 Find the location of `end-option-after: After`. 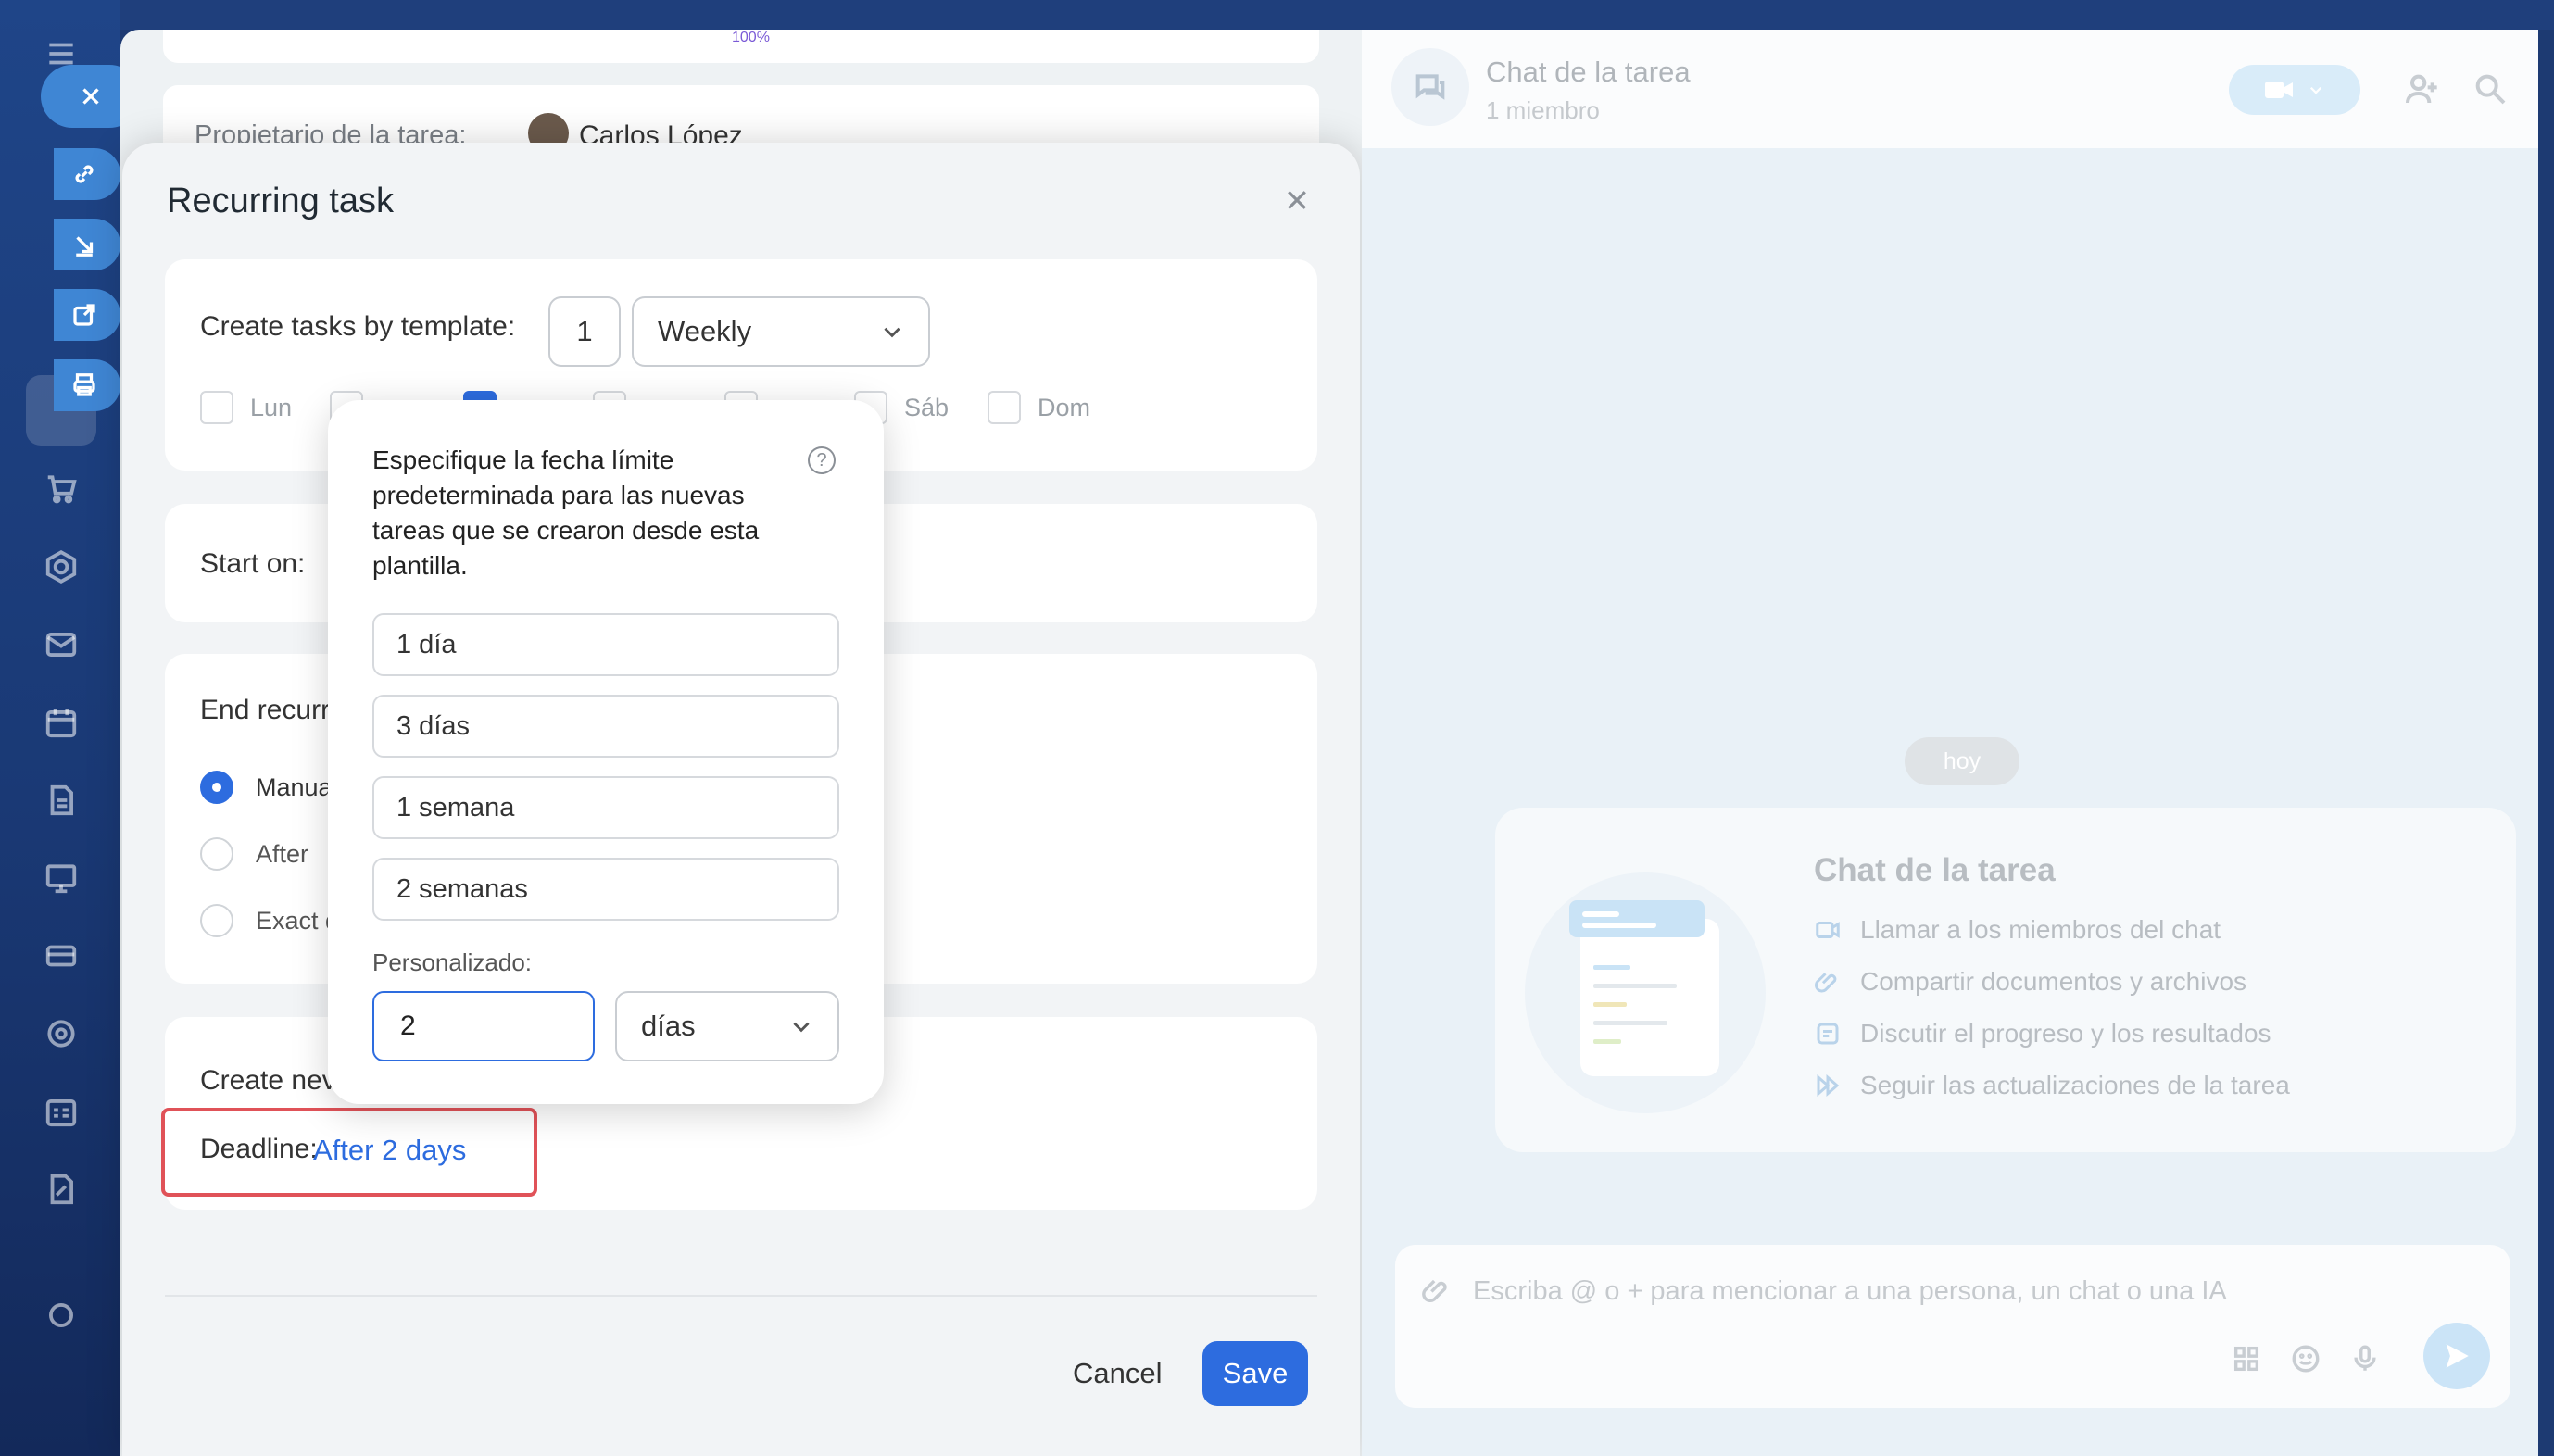

end-option-after: After is located at coordinates (254, 854).